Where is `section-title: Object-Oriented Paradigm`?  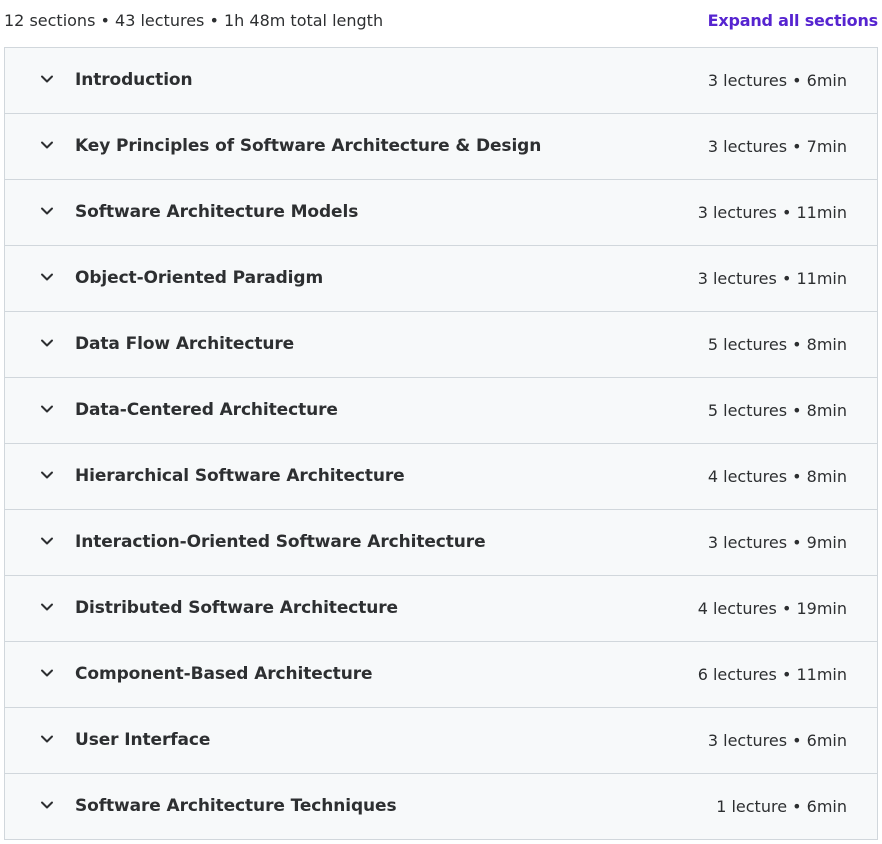
section-title: Object-Oriented Paradigm is located at coordinates (199, 278).